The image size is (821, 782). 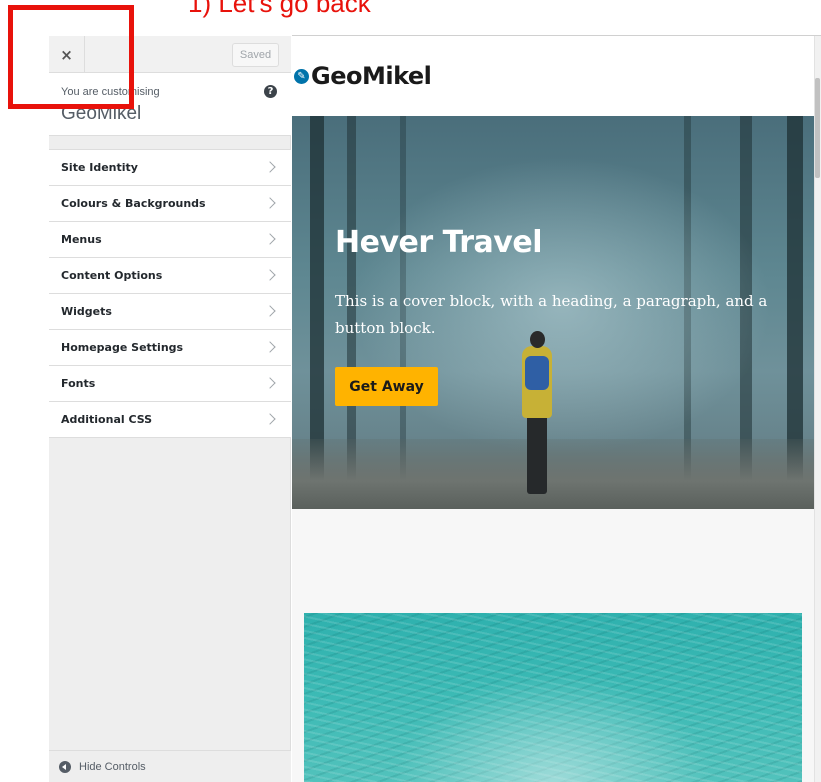 I want to click on section-colours-backgrounds: Colours & Backgrounds, so click(x=170, y=204).